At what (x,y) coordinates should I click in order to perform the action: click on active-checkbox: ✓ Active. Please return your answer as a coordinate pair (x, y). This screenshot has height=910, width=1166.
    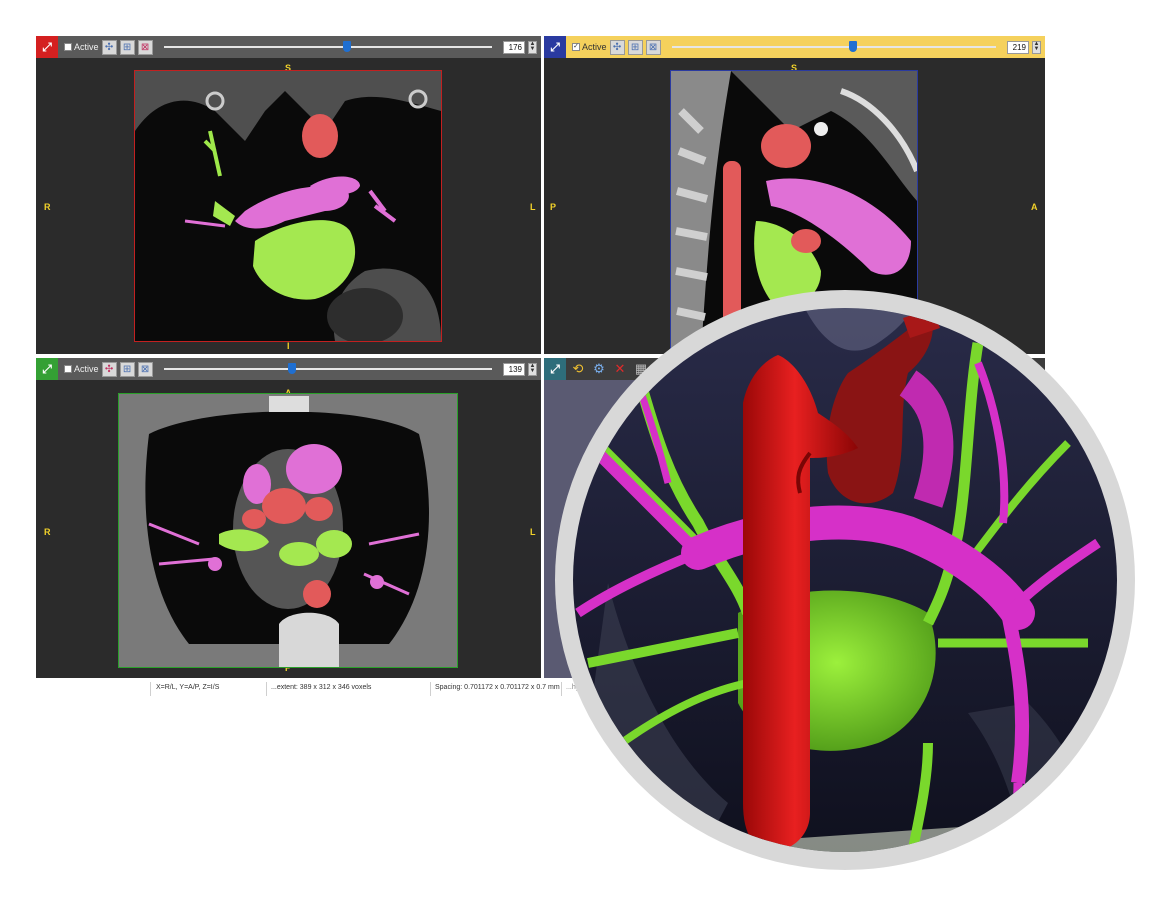
    Looking at the image, I should click on (589, 47).